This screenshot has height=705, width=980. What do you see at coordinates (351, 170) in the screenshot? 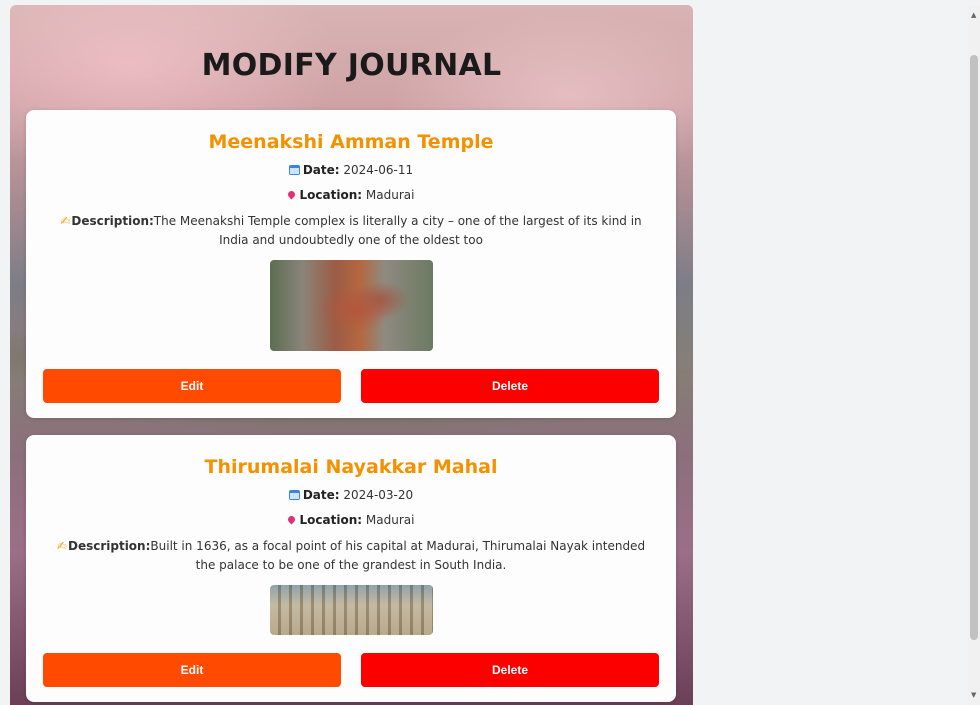
I see `entry-date: Date: 2024-06-11` at bounding box center [351, 170].